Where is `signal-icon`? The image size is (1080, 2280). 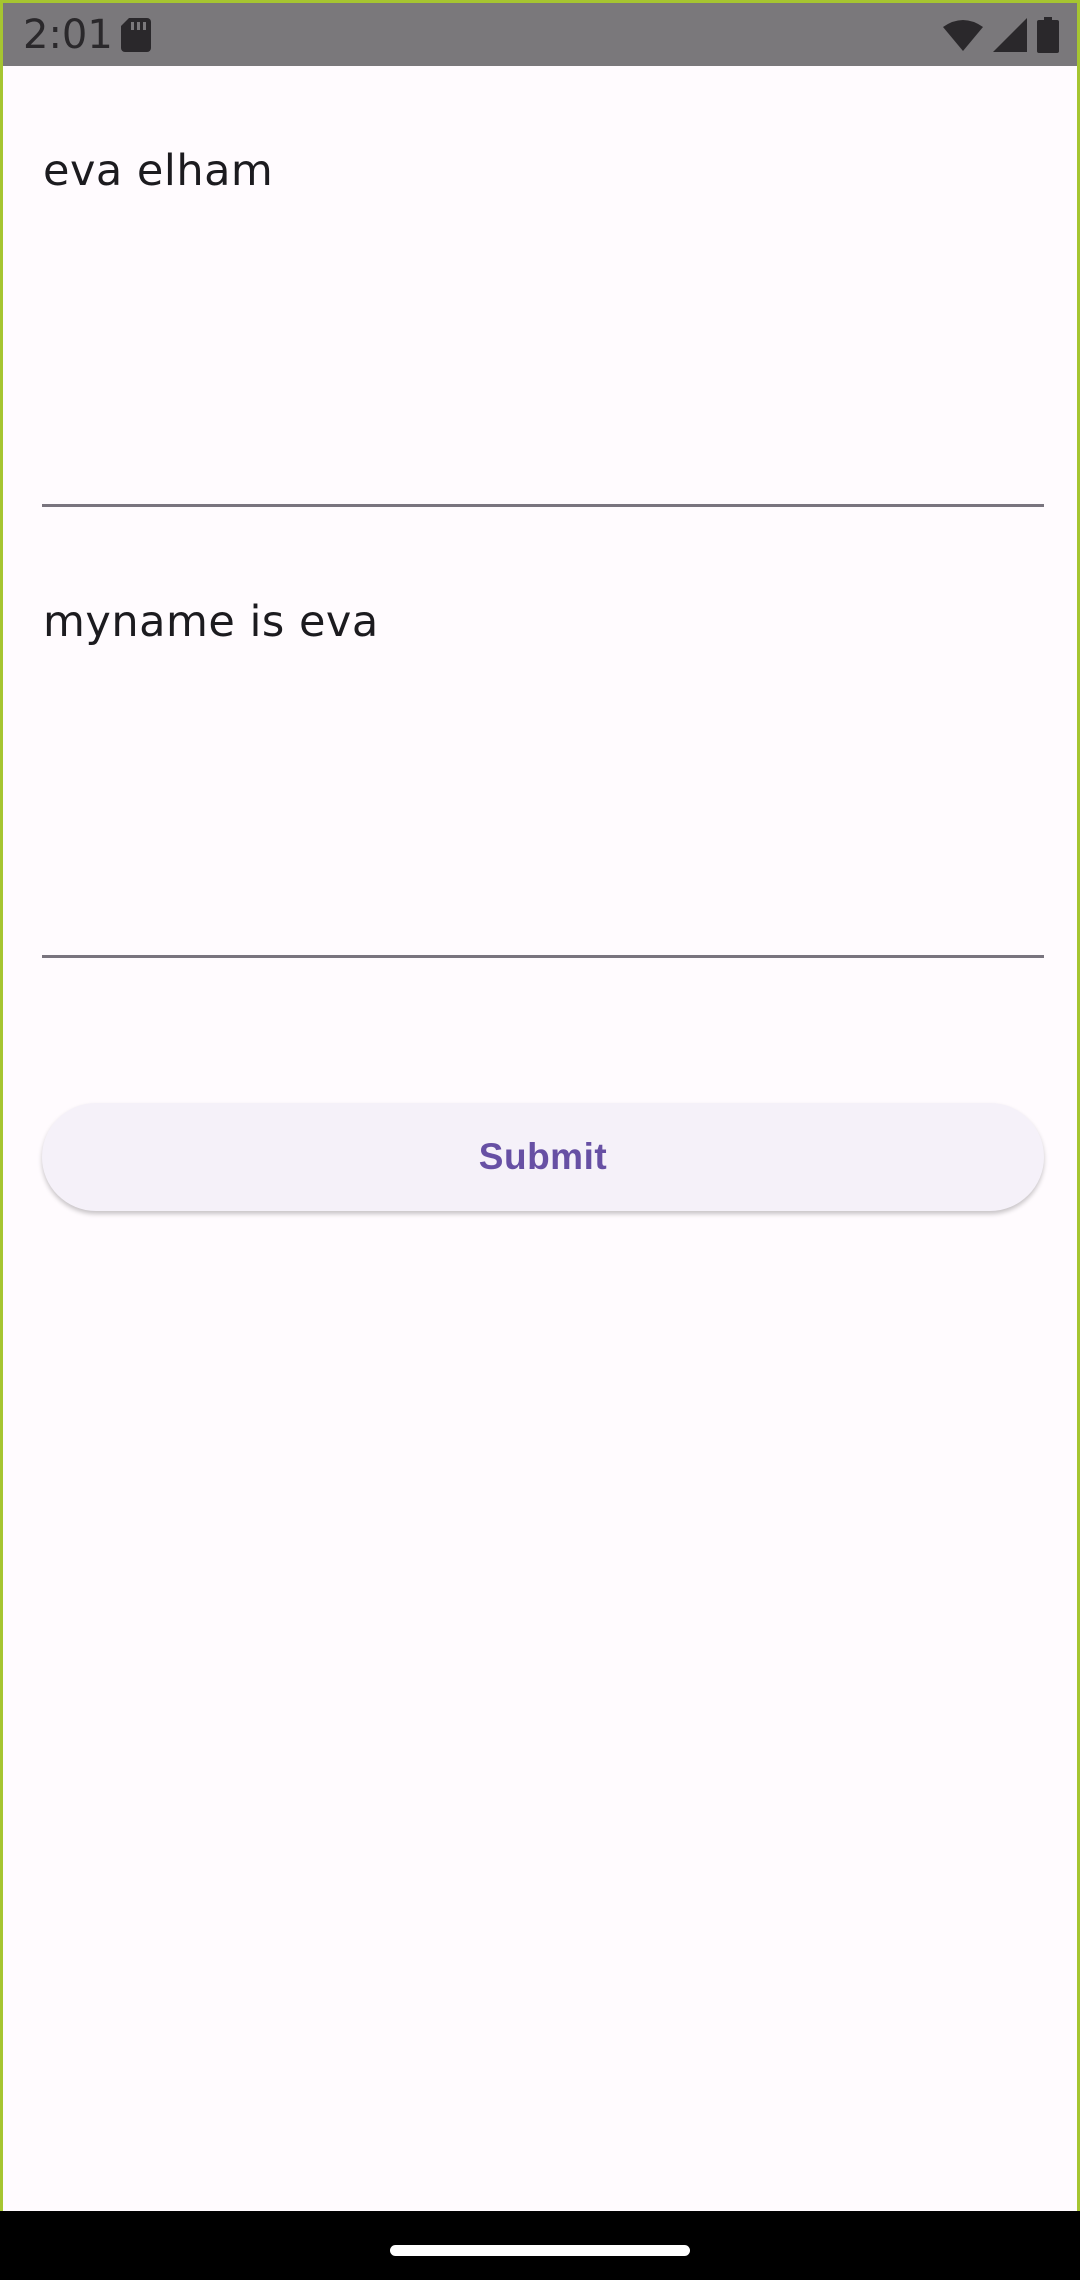 signal-icon is located at coordinates (1010, 35).